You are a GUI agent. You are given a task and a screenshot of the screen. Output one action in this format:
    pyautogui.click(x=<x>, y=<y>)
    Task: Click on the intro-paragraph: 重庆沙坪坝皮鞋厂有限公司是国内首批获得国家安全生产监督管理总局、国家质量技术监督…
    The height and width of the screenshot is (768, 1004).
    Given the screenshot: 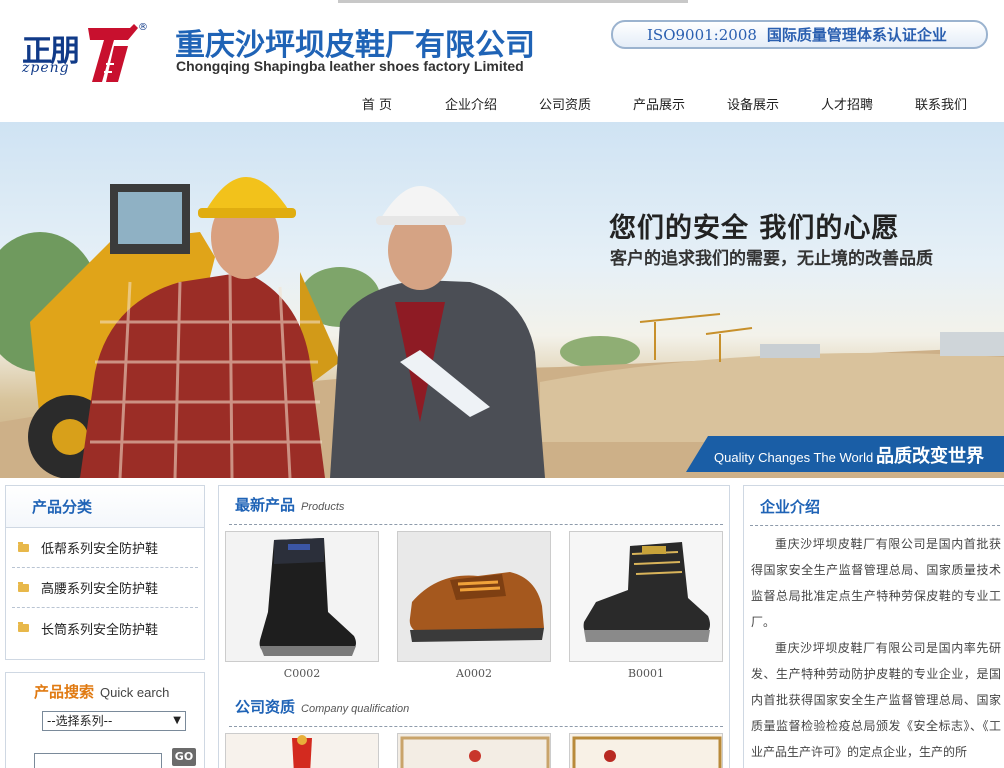 What is the action you would take?
    pyautogui.click(x=876, y=583)
    